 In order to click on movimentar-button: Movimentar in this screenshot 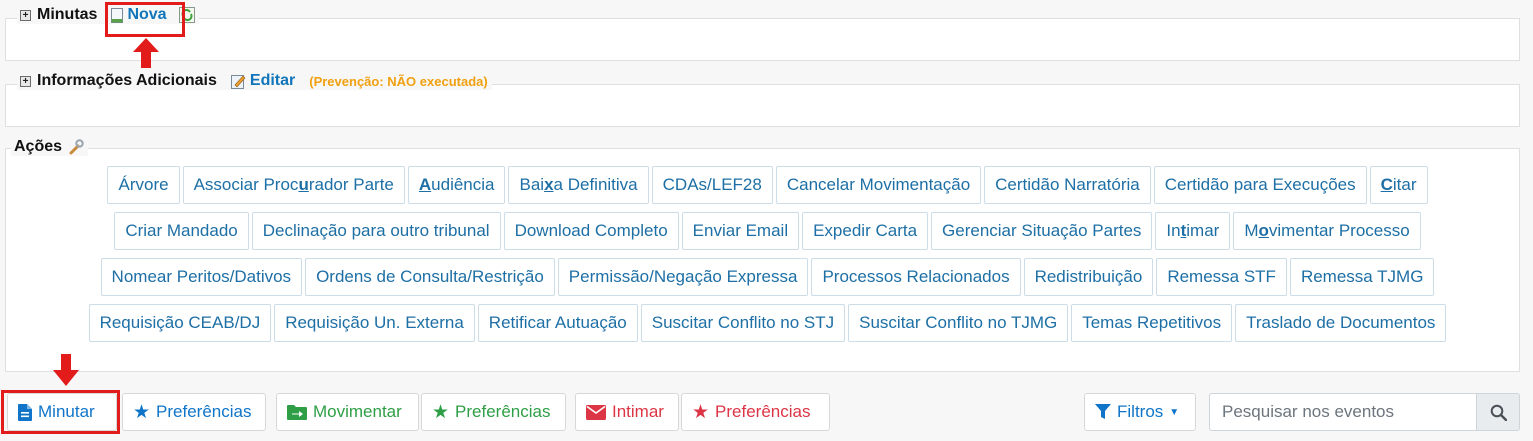, I will do `click(347, 412)`.